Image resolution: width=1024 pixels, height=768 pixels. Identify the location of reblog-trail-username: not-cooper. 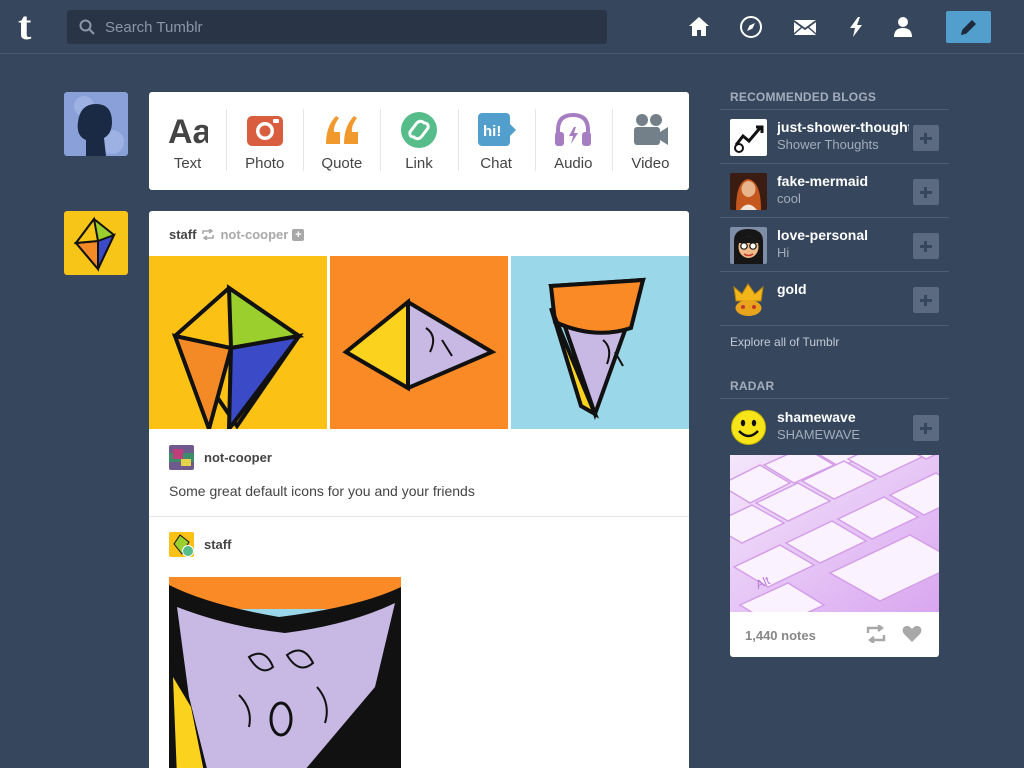
(238, 457).